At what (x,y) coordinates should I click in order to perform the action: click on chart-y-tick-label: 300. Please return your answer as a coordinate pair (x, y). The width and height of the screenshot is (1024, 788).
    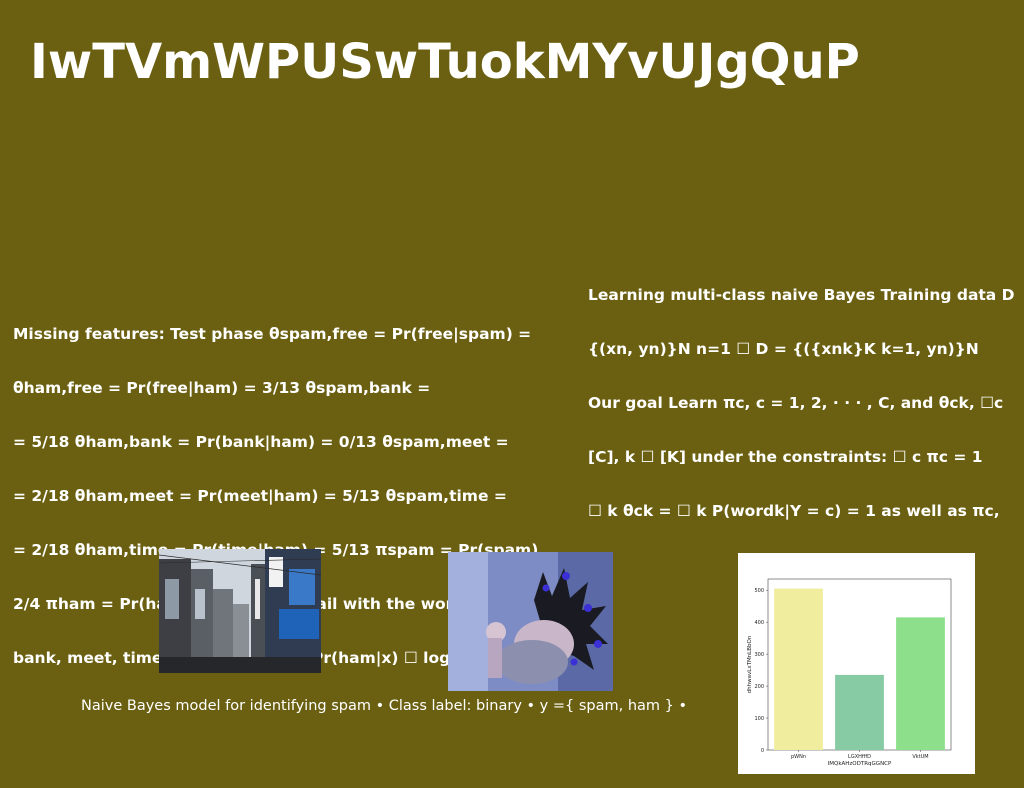
    Looking at the image, I should click on (759, 655).